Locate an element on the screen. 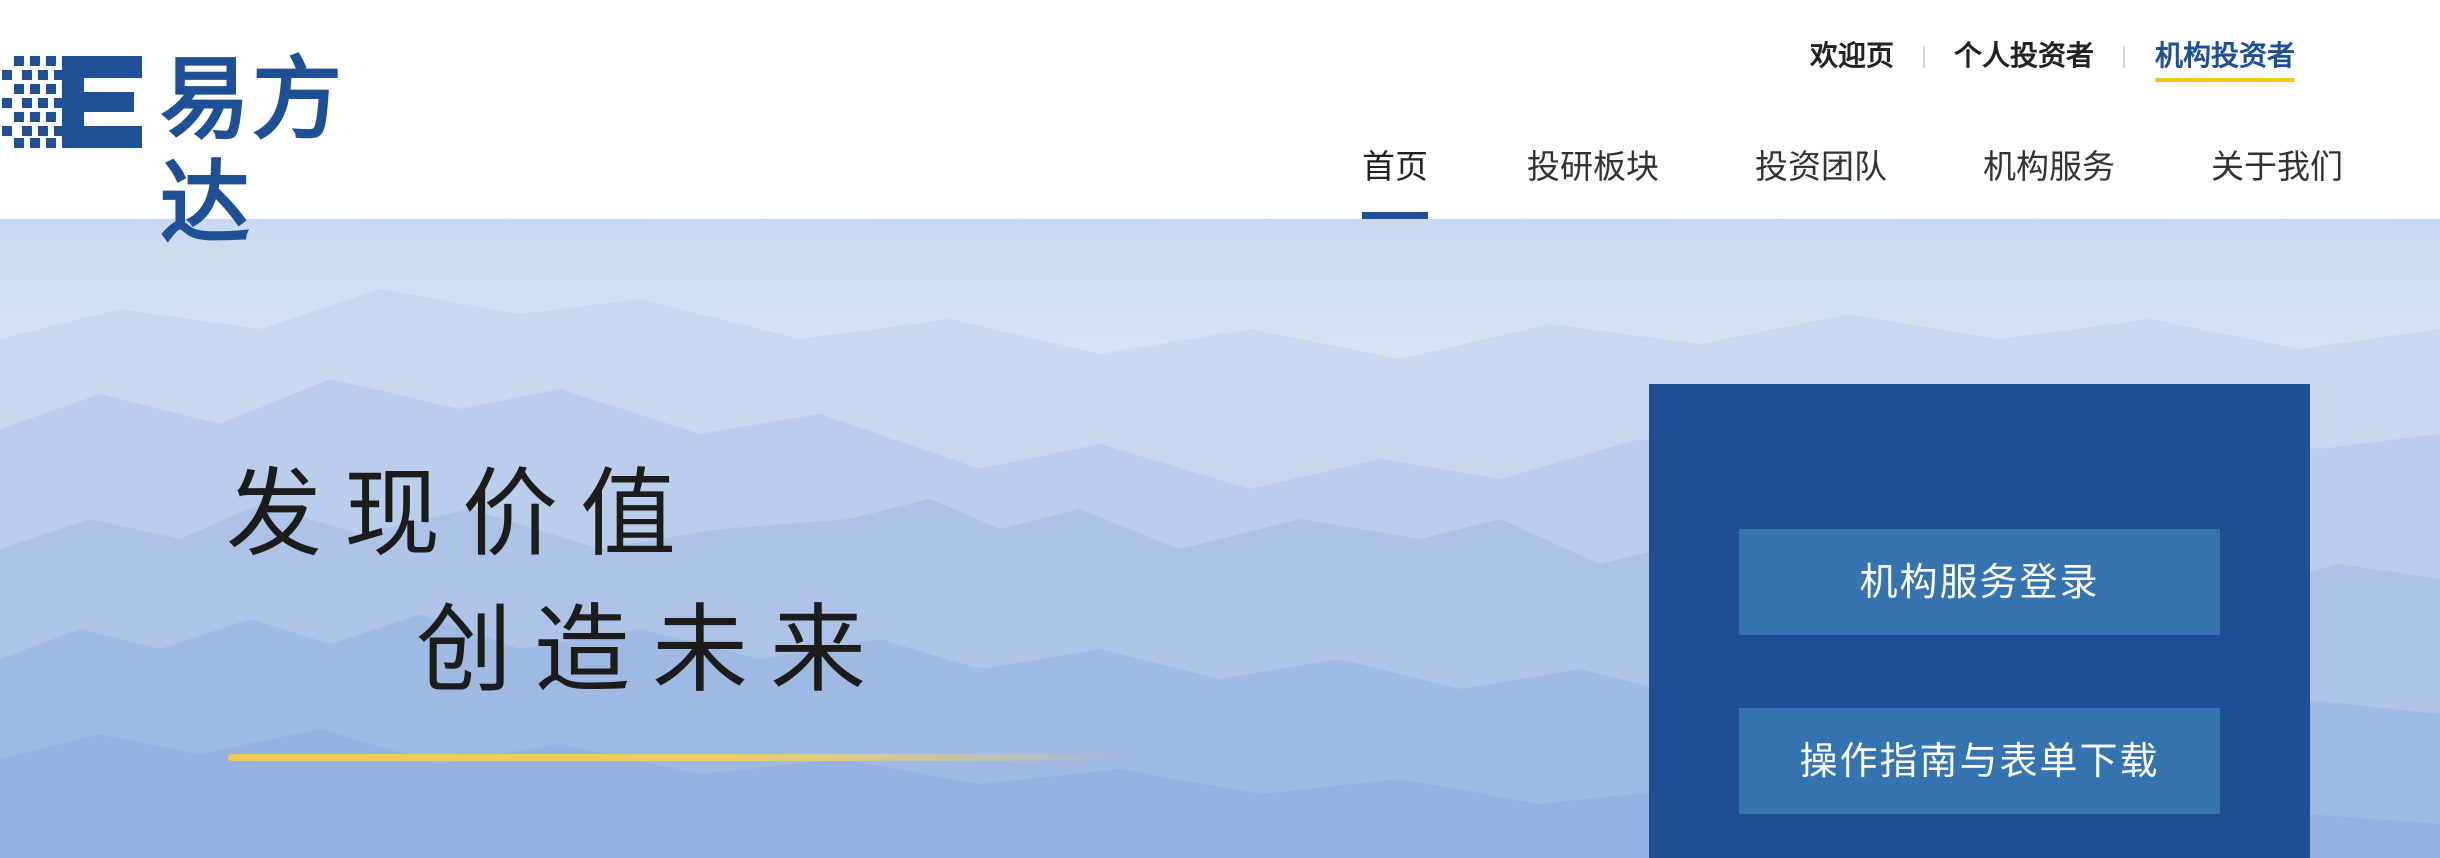 The width and height of the screenshot is (2440, 858). nav-item-team: 投资团队 is located at coordinates (1821, 167).